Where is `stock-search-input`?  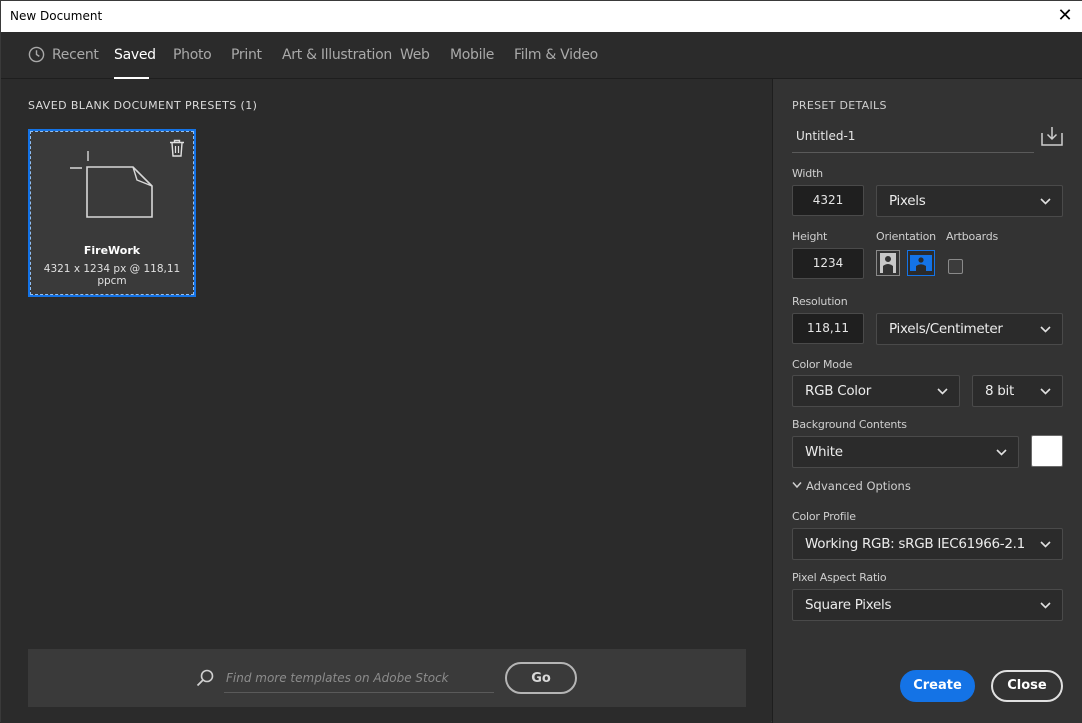 stock-search-input is located at coordinates (359, 678).